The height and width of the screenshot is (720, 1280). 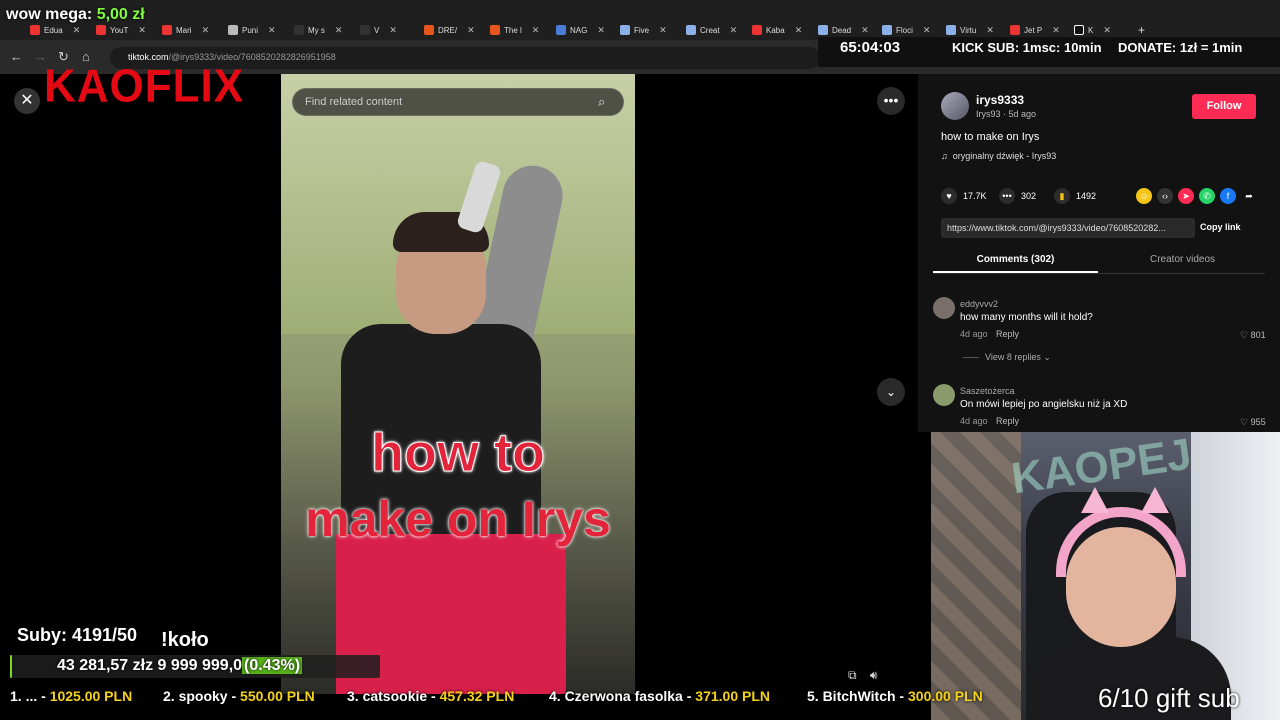 What do you see at coordinates (1249, 196) in the screenshot?
I see `share-arrow-icon: ➦` at bounding box center [1249, 196].